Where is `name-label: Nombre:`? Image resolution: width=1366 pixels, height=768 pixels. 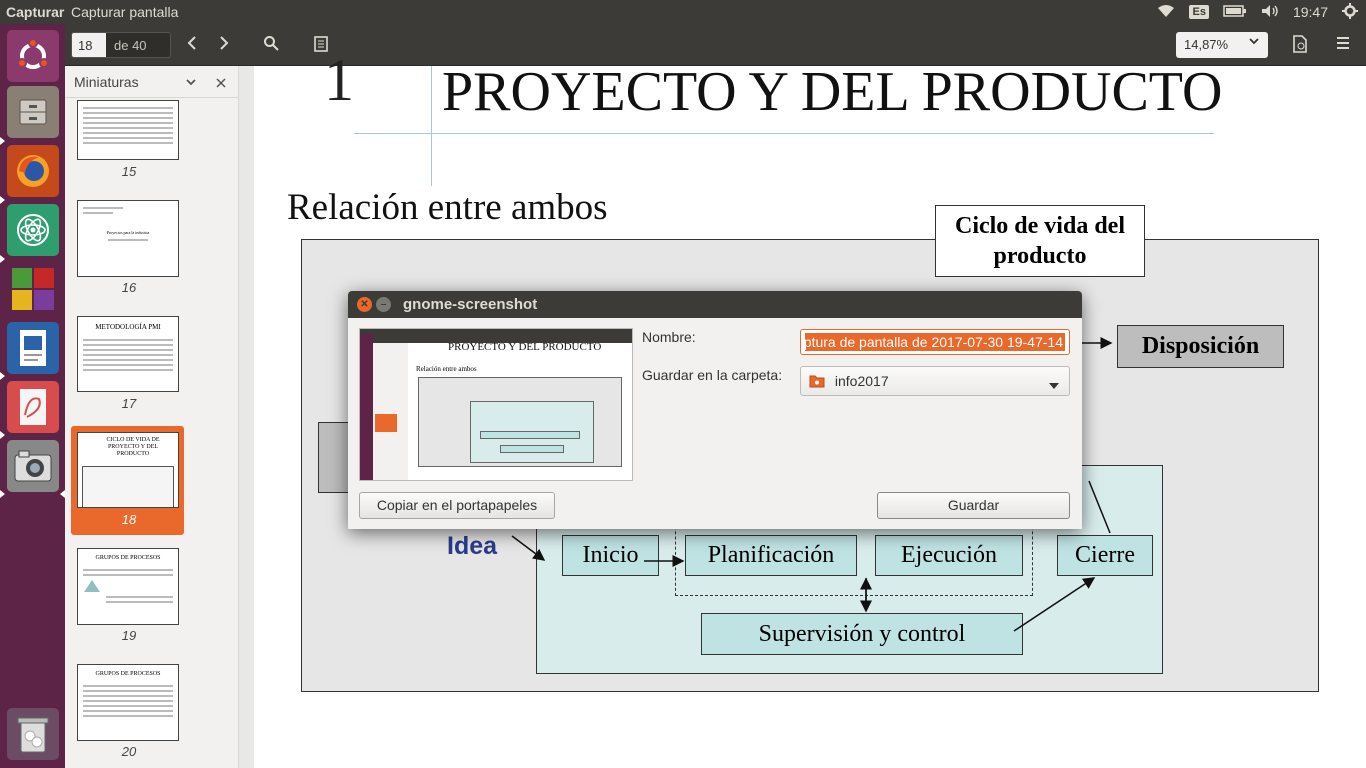
name-label: Nombre: is located at coordinates (669, 337).